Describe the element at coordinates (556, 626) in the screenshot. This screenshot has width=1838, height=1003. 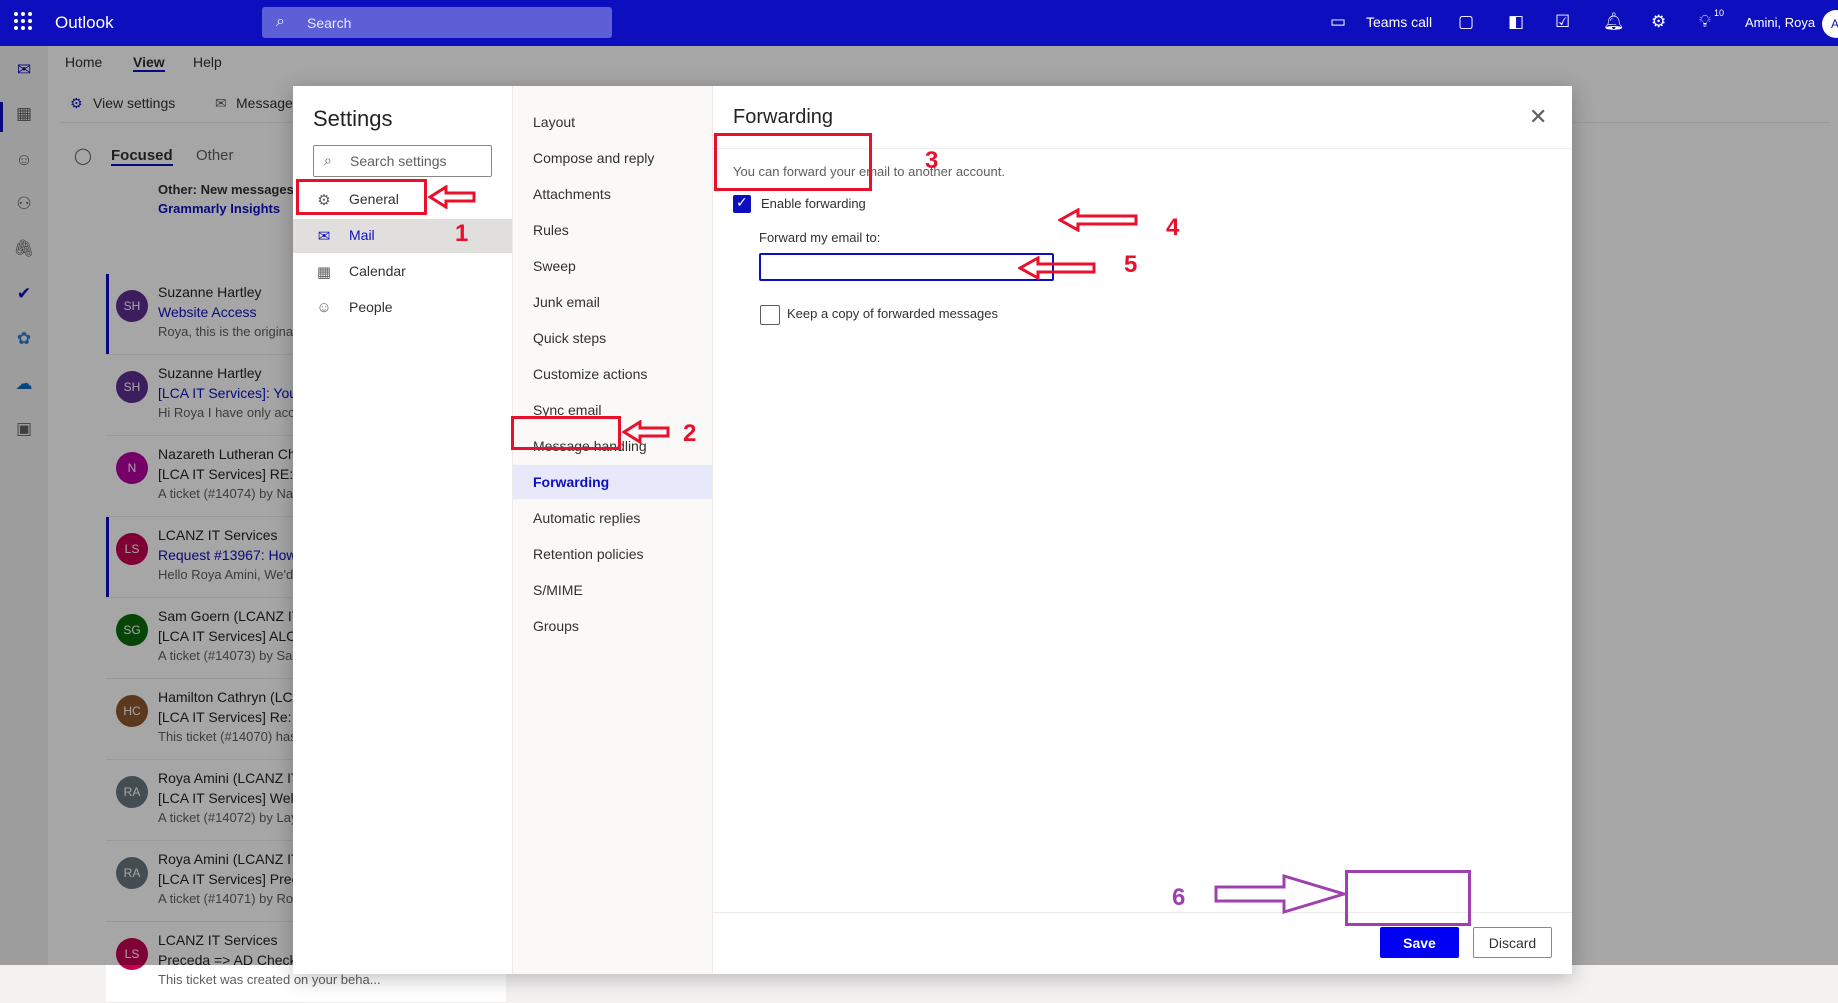
I see `section-label: Groups` at that location.